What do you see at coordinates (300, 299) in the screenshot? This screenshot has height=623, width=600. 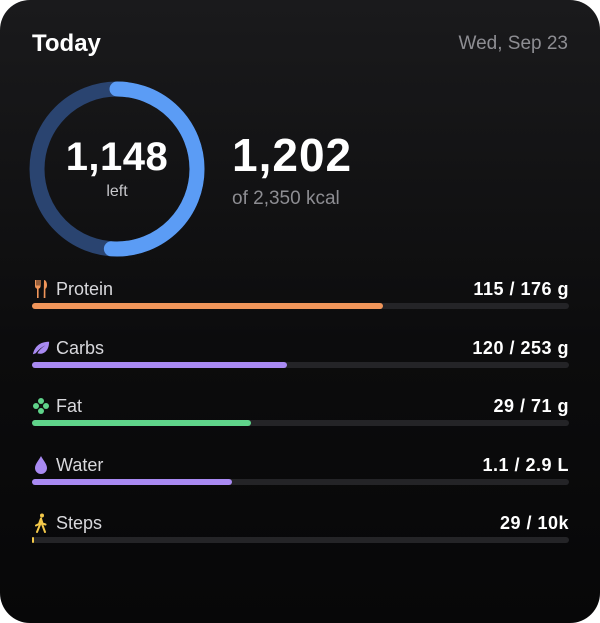 I see `metric-row-protein: Protein 115 / 176 g` at bounding box center [300, 299].